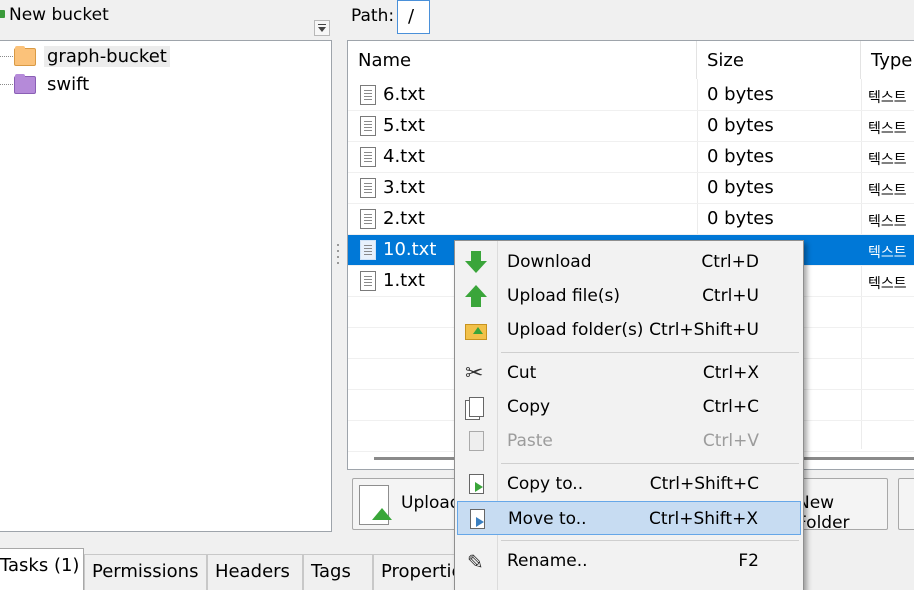 The height and width of the screenshot is (590, 914). I want to click on new-folder-button-label: New Folder, so click(823, 513).